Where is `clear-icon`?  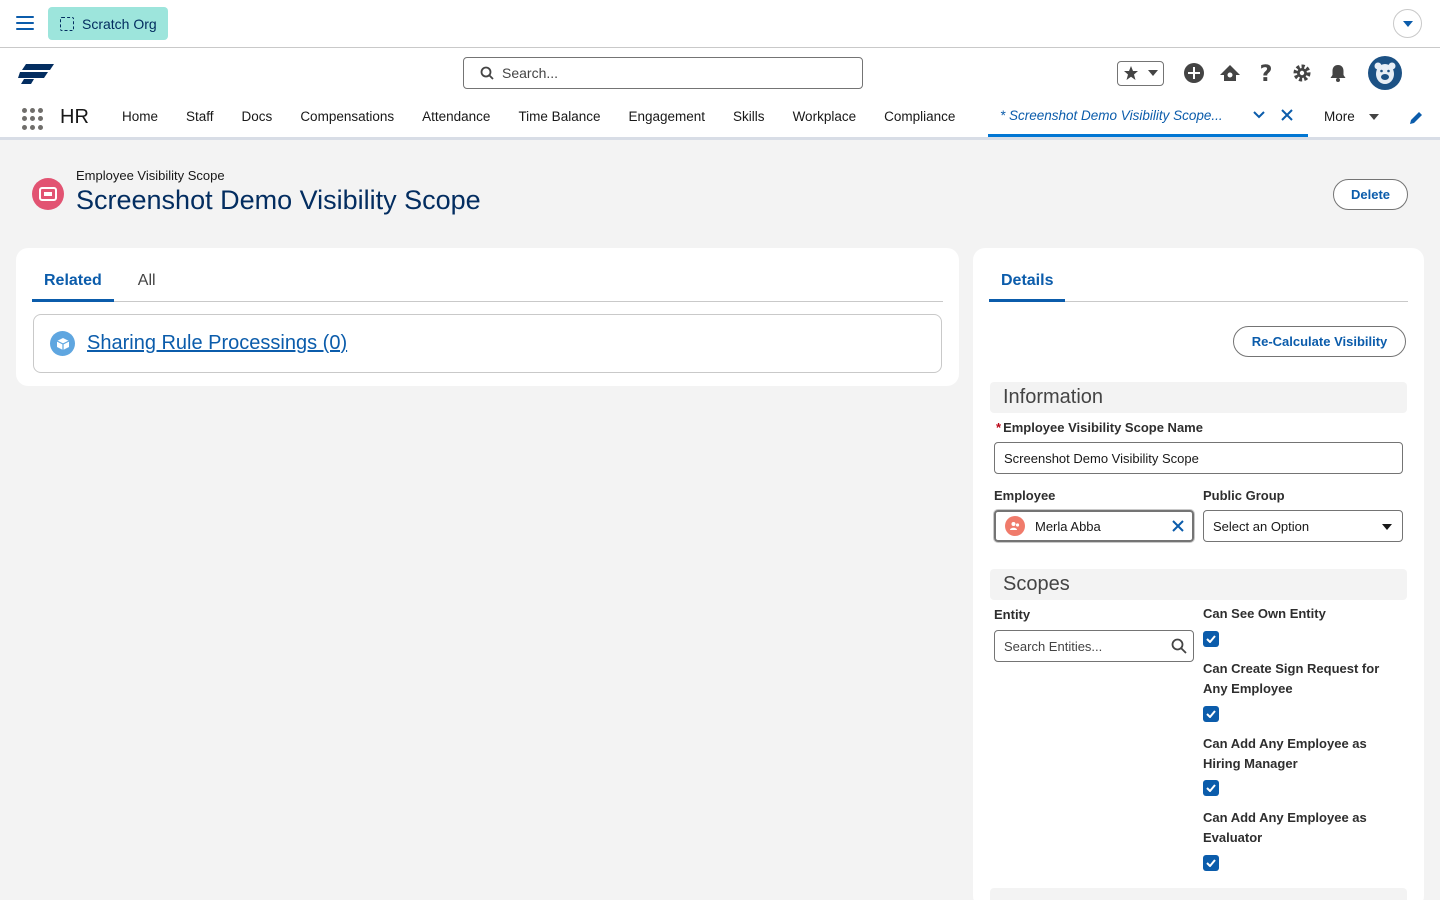
clear-icon is located at coordinates (1178, 526).